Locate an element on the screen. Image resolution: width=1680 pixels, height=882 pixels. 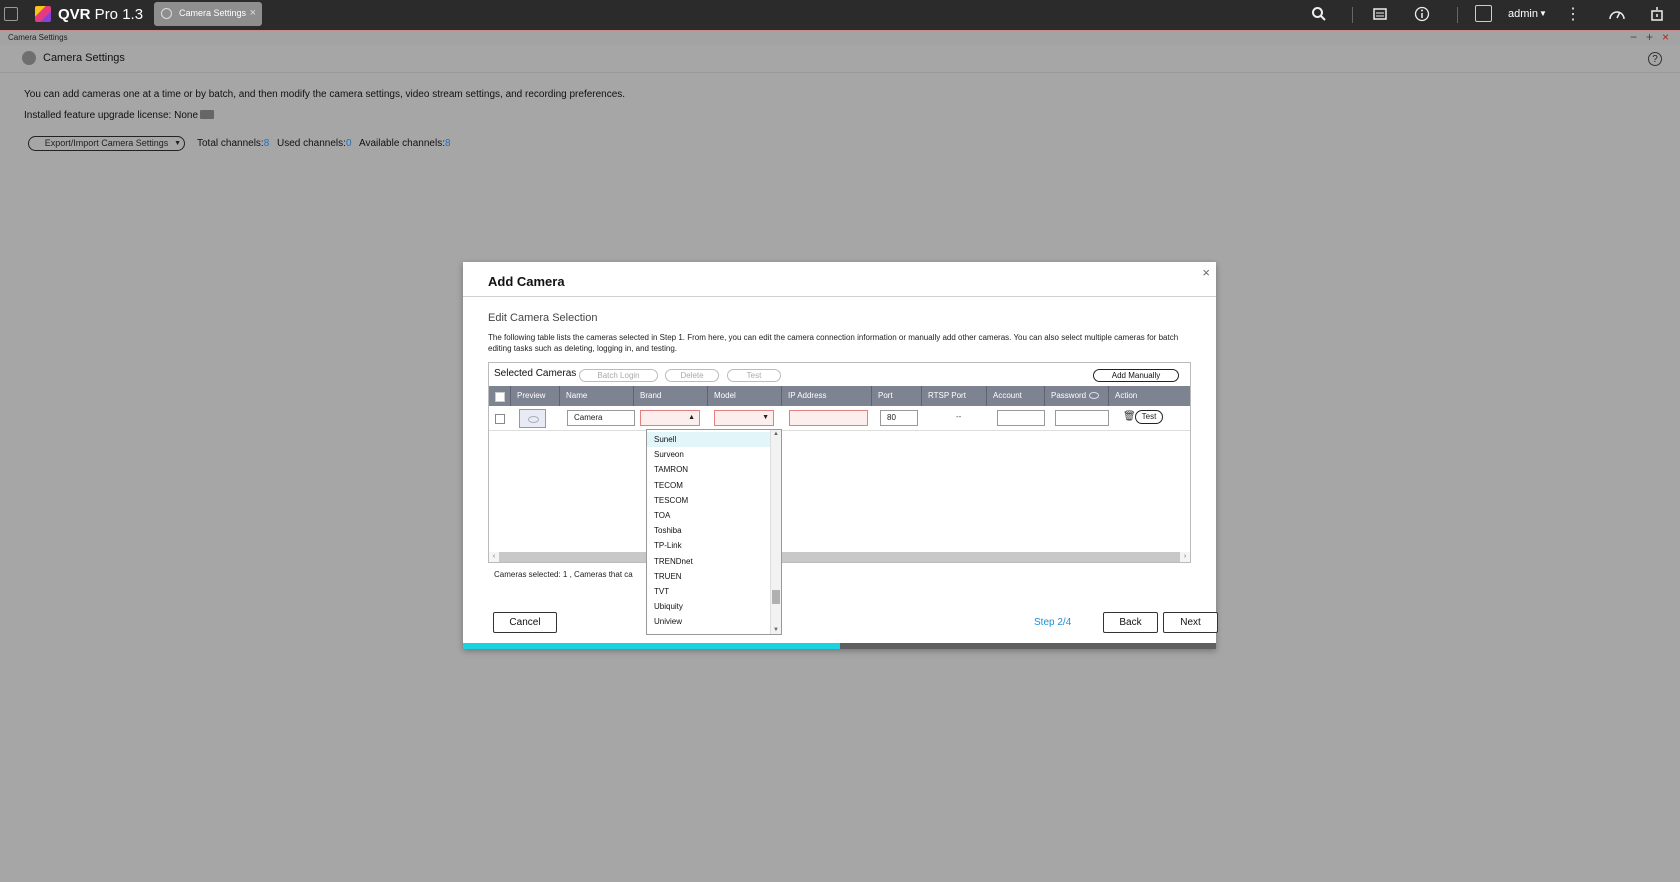
section-title: Edit Camera Selection is located at coordinates (543, 318).